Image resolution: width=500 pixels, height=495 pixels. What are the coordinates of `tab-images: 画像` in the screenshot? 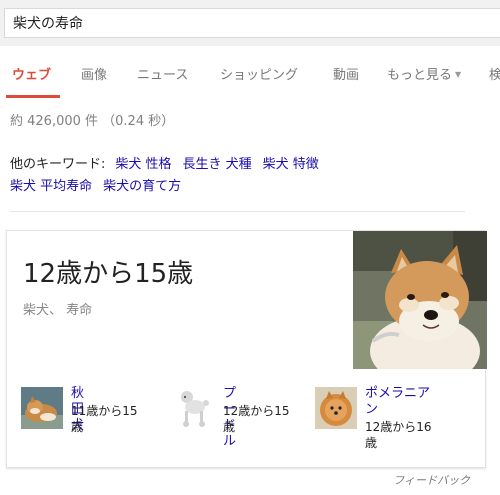 It's located at (94, 73).